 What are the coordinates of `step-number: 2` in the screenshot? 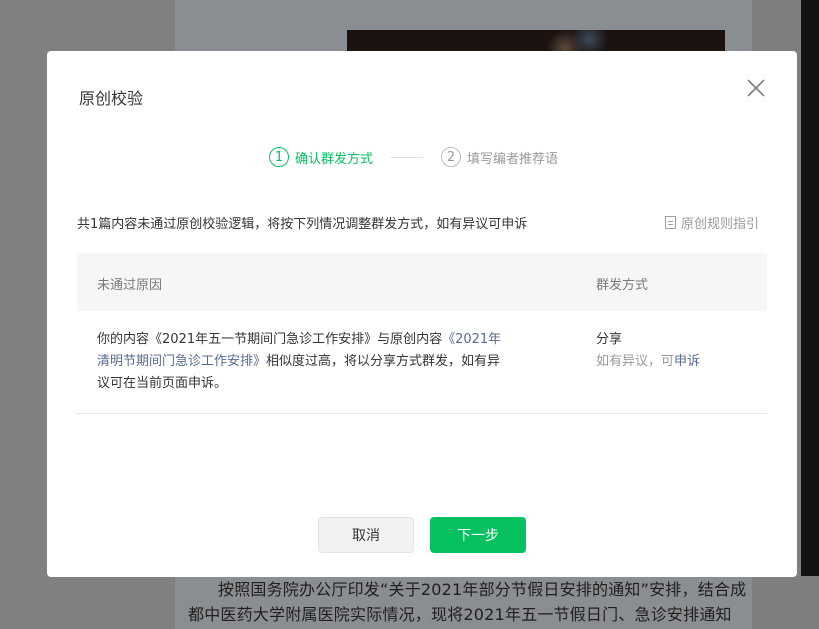 It's located at (451, 157).